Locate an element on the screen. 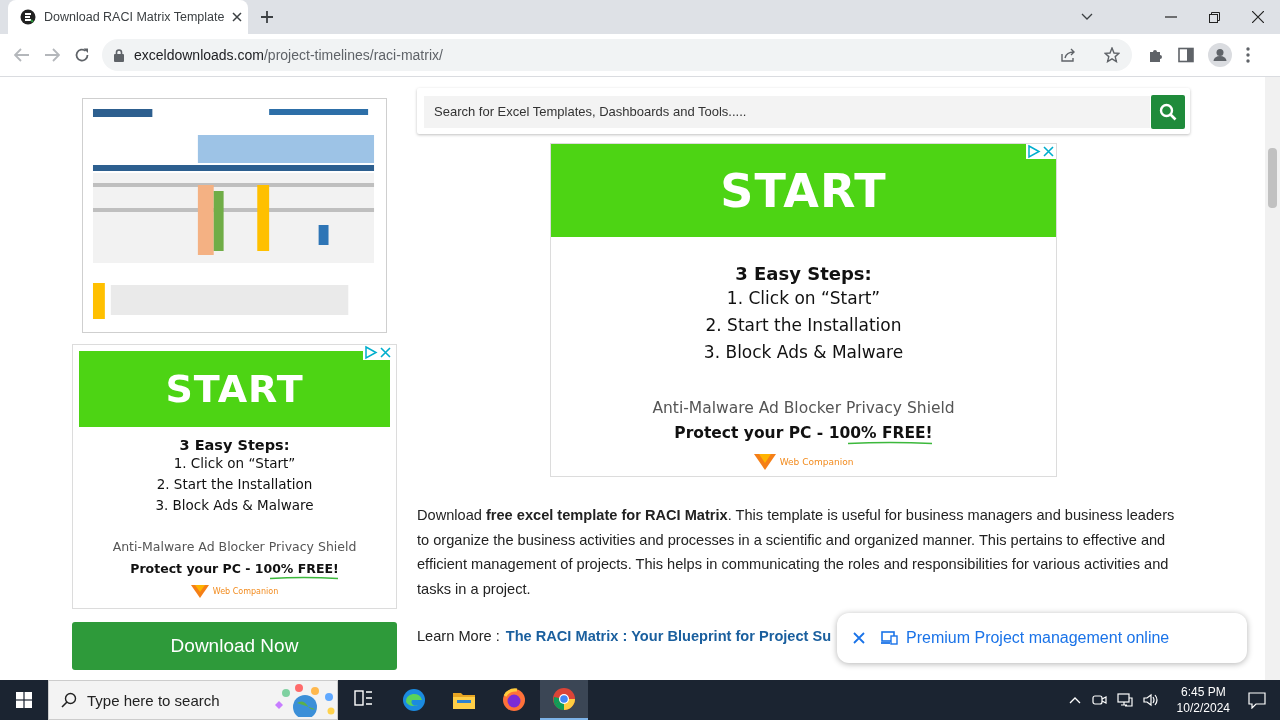  search-placeholder: Type here to search is located at coordinates (154, 700).